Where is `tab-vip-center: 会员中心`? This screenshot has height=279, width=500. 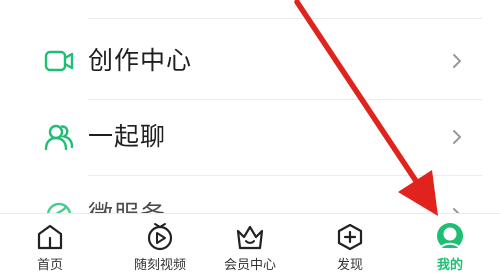 tab-vip-center: 会员中心 is located at coordinates (250, 246).